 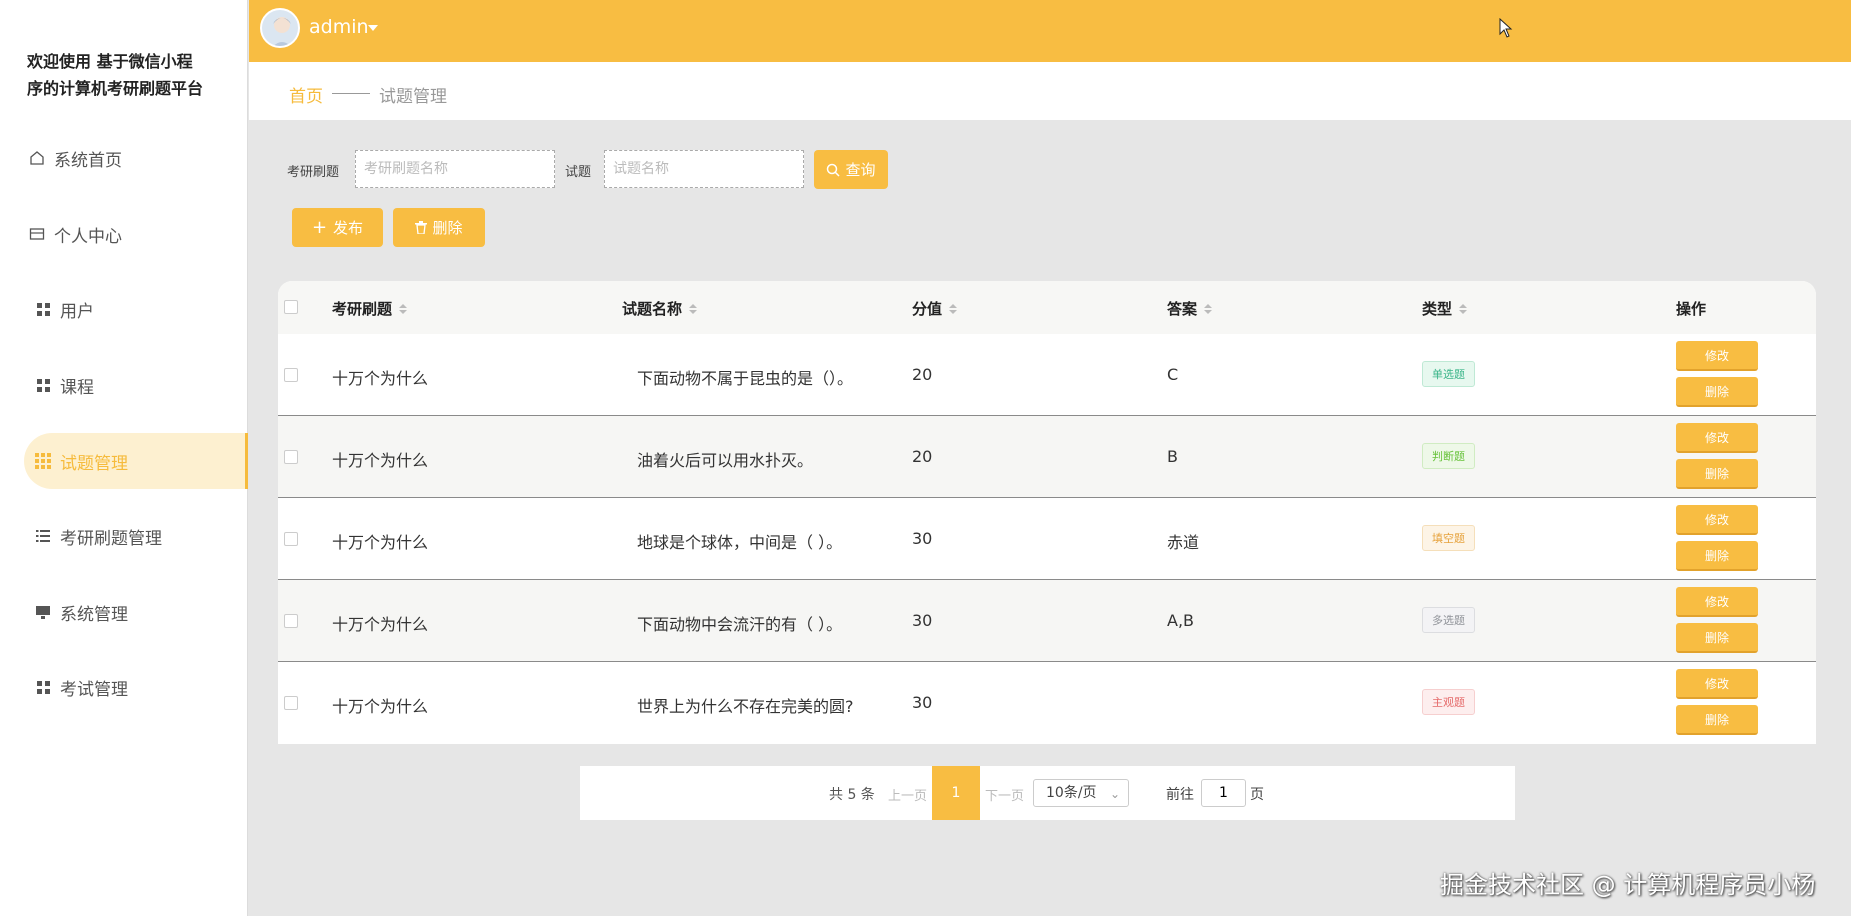 What do you see at coordinates (124, 158) in the screenshot?
I see `sidebar-item-home: 系统首页` at bounding box center [124, 158].